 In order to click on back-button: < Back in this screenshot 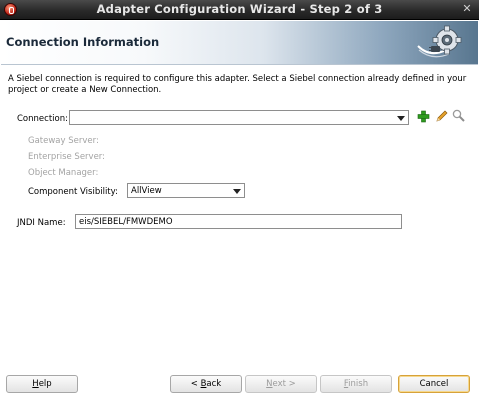, I will do `click(206, 384)`.